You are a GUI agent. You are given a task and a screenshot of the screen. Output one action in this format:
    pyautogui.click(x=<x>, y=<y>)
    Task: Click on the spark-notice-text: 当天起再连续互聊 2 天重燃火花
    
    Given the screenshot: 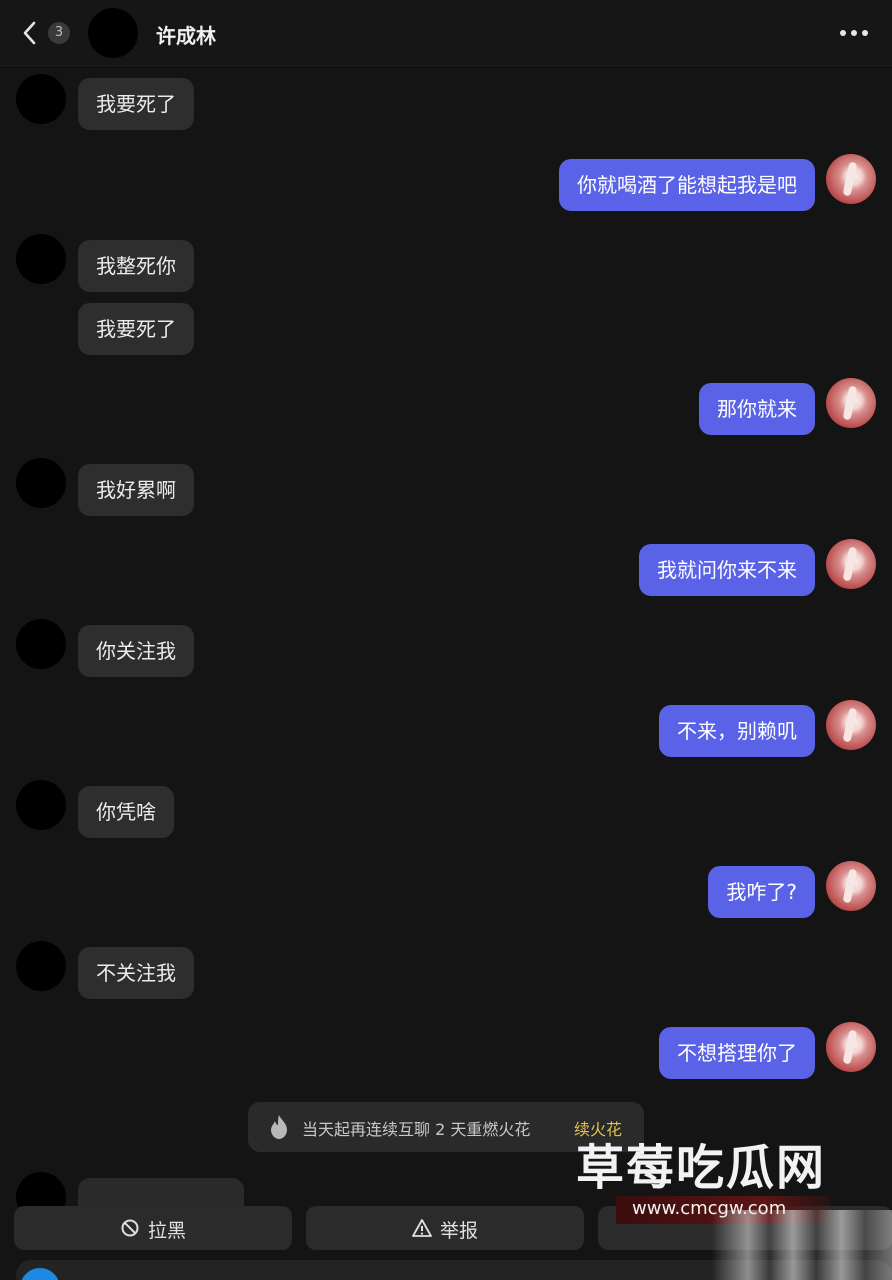 What is the action you would take?
    pyautogui.click(x=416, y=1129)
    